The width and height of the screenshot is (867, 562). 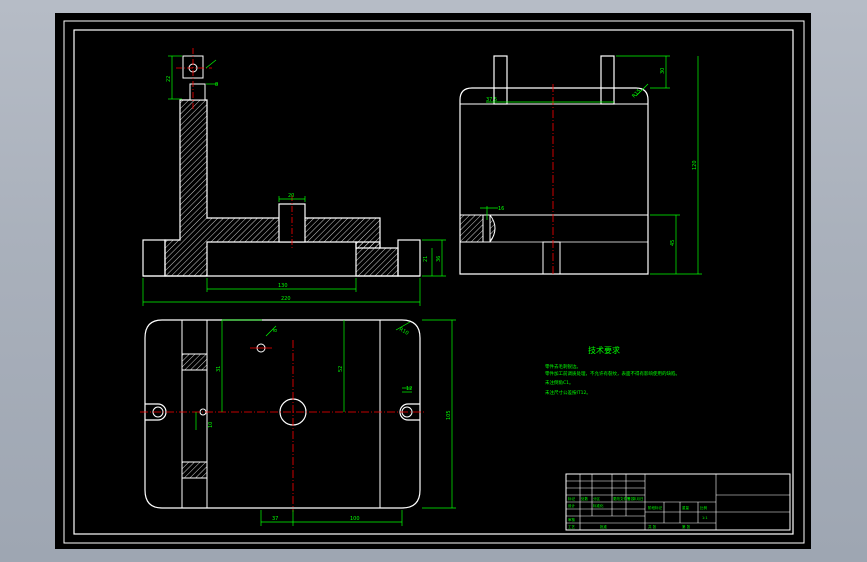 What do you see at coordinates (211, 425) in the screenshot?
I see `top-small-b: 10` at bounding box center [211, 425].